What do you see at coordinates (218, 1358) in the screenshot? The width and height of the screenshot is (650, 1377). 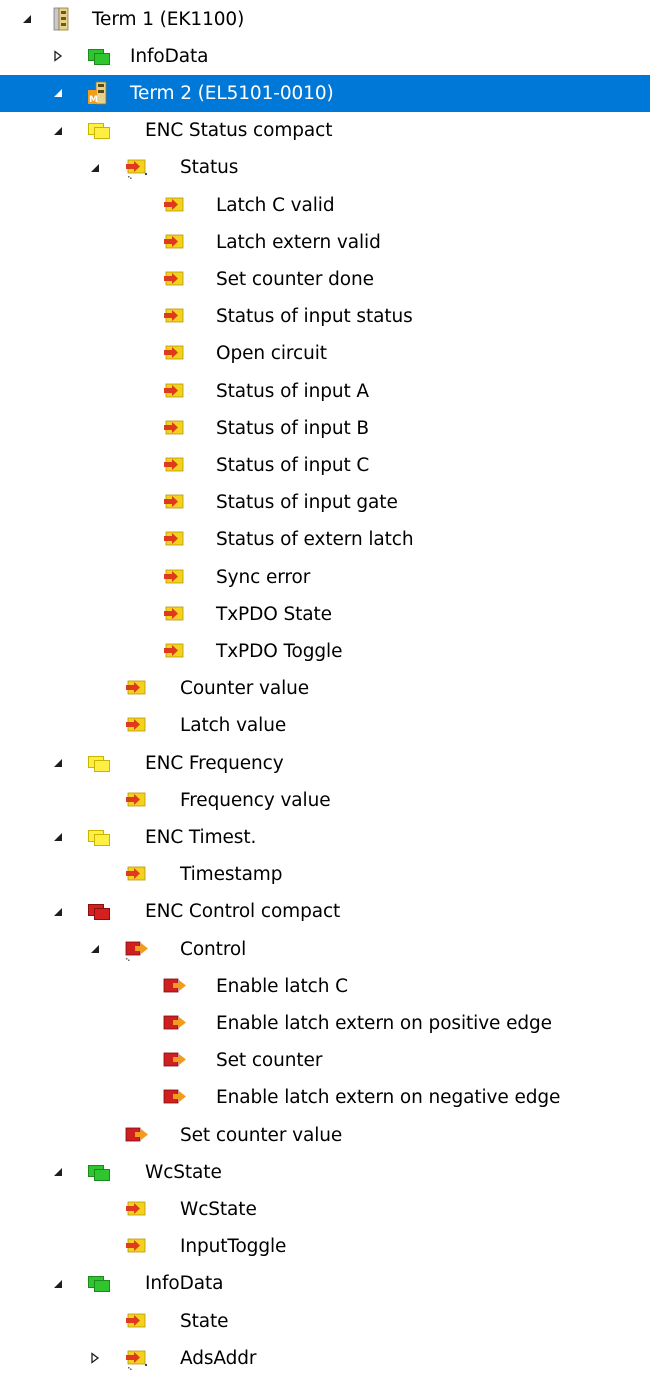 I see `tree-item-label: AdsAddr` at bounding box center [218, 1358].